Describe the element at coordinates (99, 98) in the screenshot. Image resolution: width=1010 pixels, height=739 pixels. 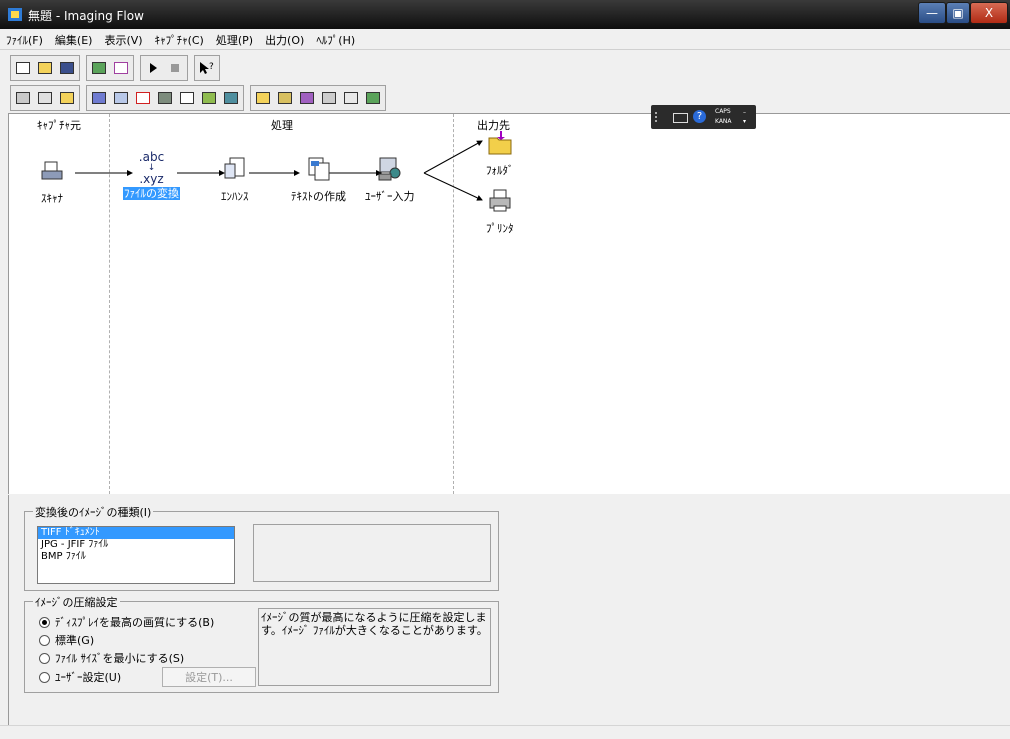
I see `convert-icon` at that location.